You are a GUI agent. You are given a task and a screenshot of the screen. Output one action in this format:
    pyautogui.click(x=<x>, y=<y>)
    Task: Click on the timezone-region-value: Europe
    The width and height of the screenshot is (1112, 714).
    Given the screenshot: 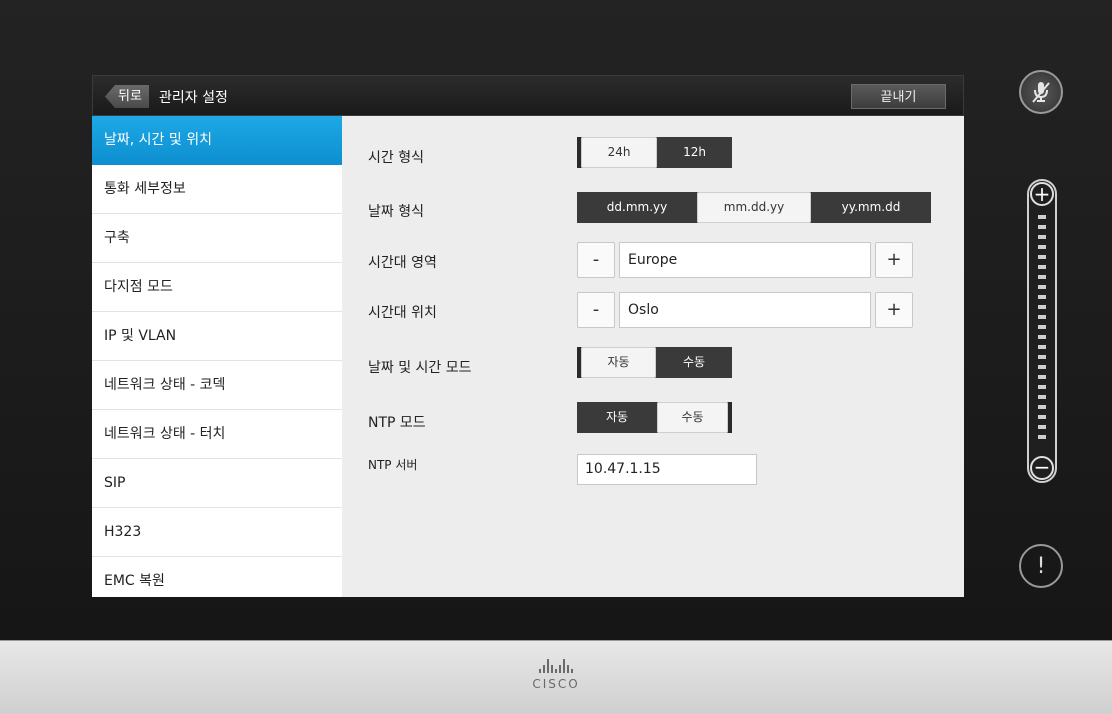 What is the action you would take?
    pyautogui.click(x=745, y=260)
    